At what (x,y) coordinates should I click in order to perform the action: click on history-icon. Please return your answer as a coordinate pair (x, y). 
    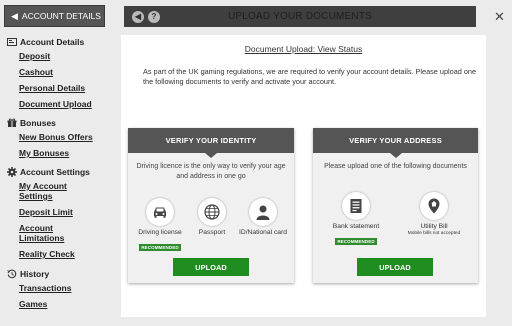
    Looking at the image, I should click on (11, 274).